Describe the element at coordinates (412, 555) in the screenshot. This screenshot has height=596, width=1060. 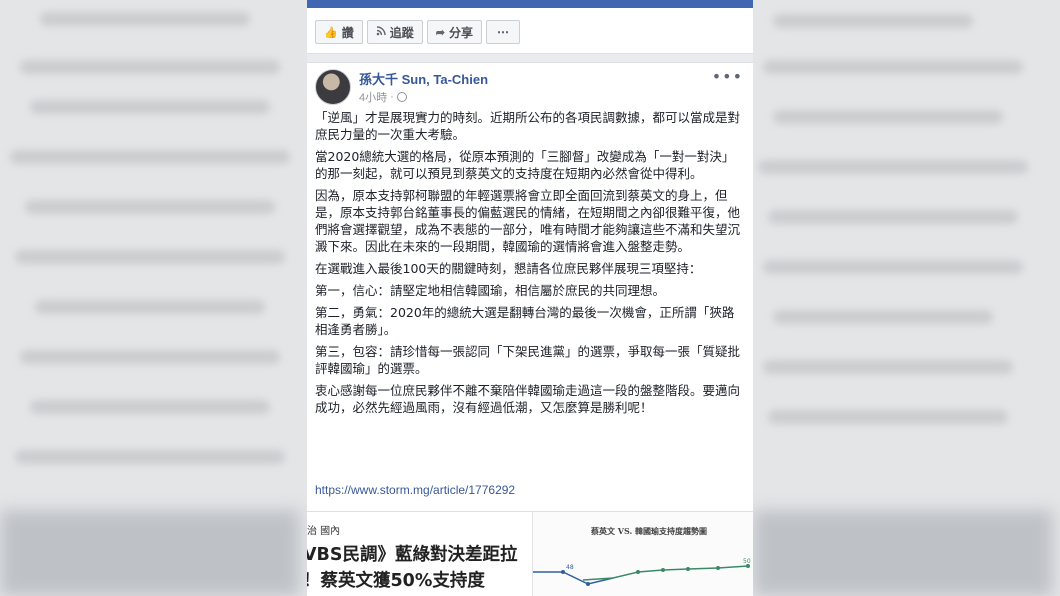
I see `preview-headline-line: VBS民調》藍綠對決差距拉` at that location.